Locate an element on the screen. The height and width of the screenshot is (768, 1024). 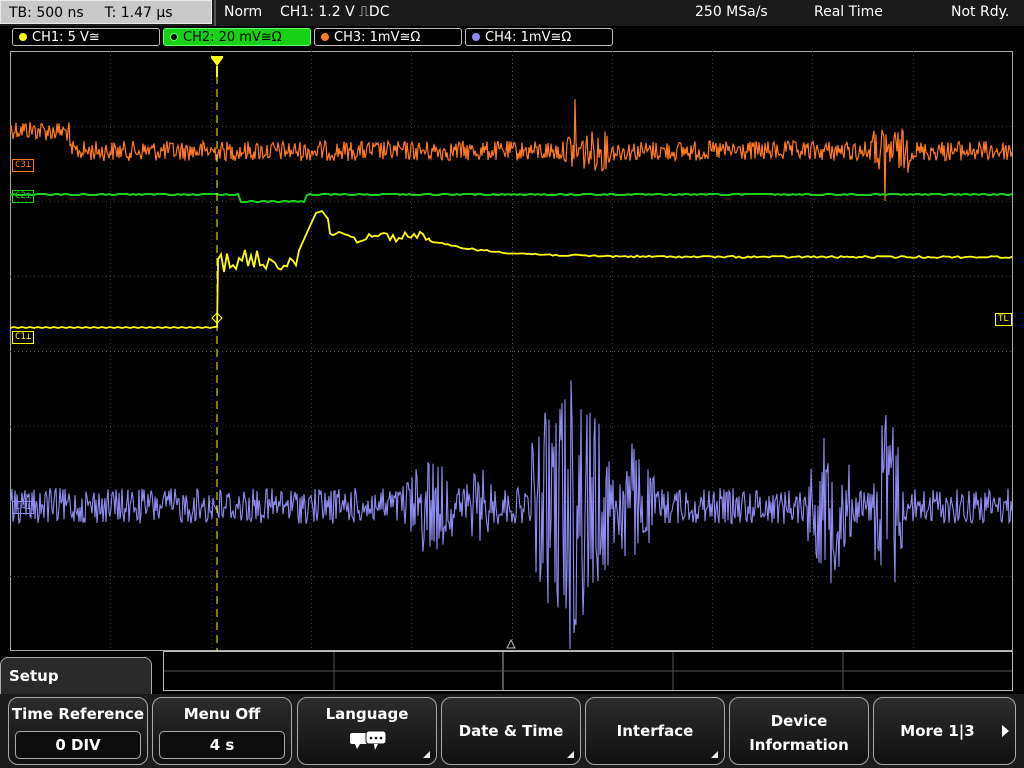
timebase-panel: TB: 500 ns T: 1.47 µs is located at coordinates (106, 12).